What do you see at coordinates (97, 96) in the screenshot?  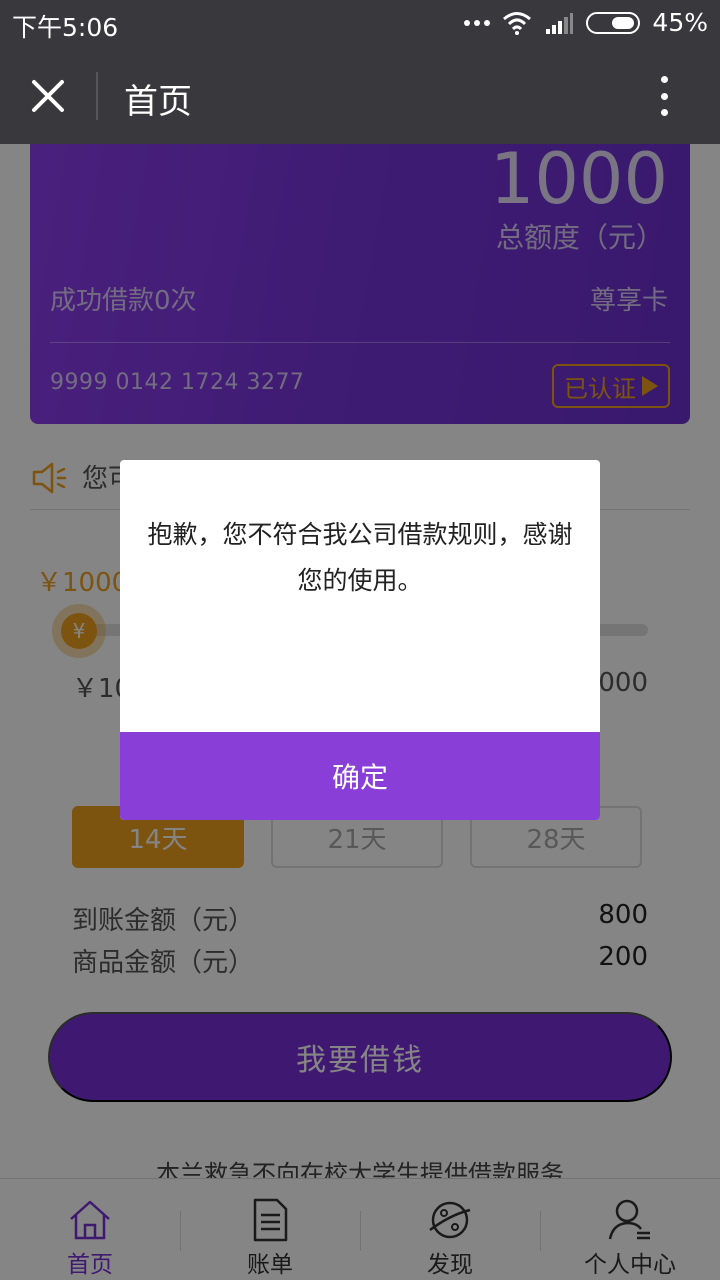 I see `header-divider` at bounding box center [97, 96].